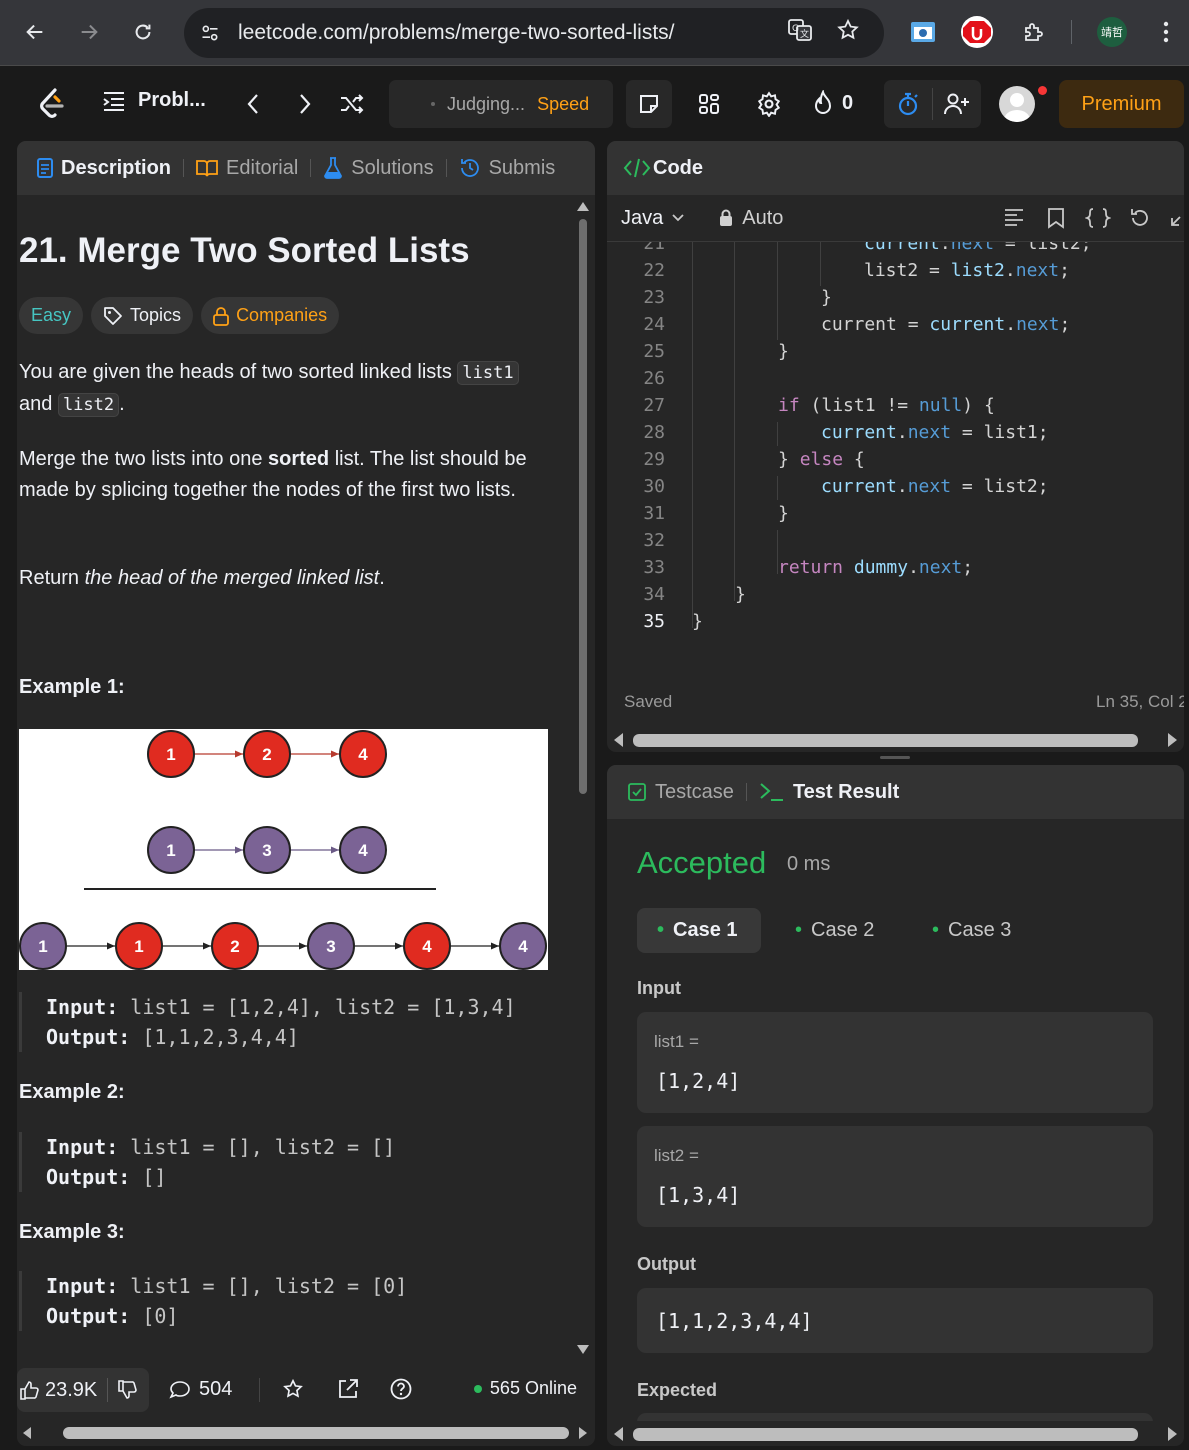  Describe the element at coordinates (267, 754) in the screenshot. I see `list-node: 2` at that location.